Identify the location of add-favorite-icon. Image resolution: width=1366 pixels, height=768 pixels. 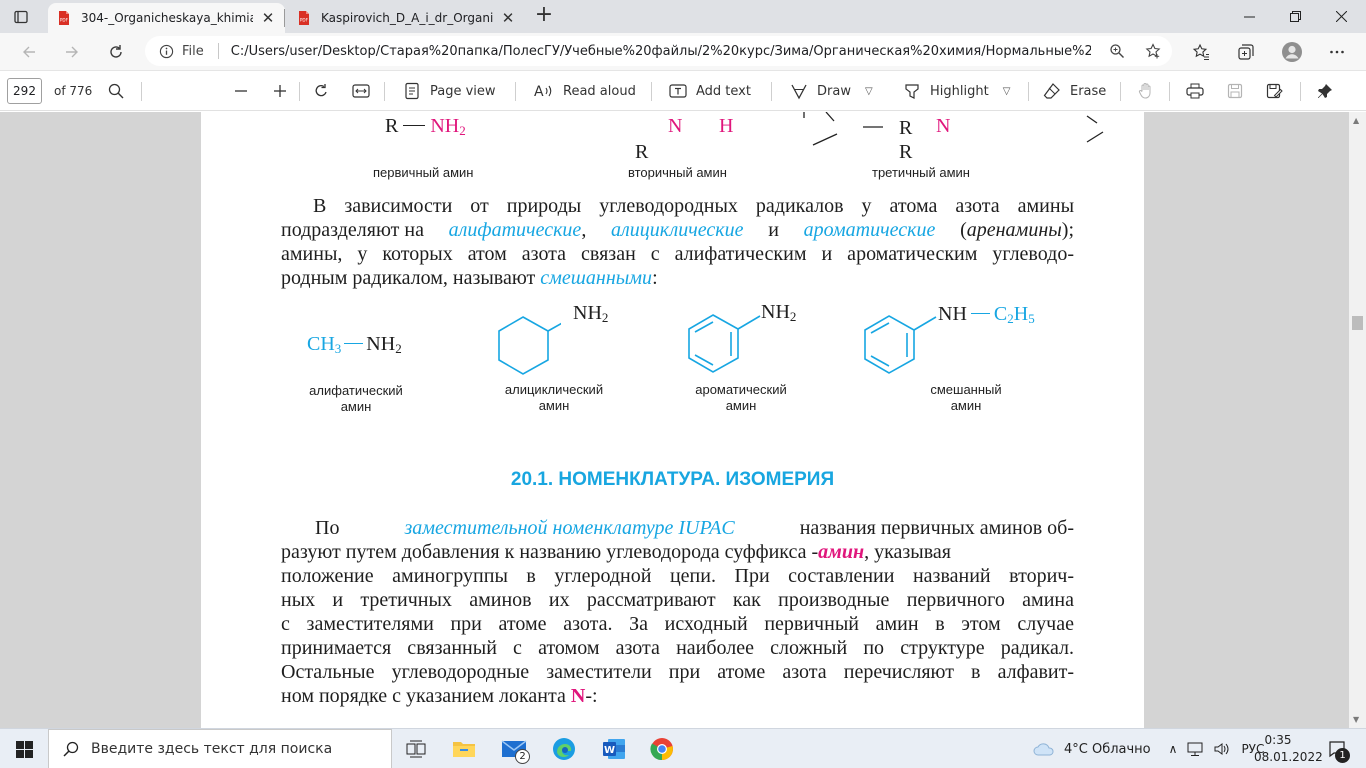
(1153, 51).